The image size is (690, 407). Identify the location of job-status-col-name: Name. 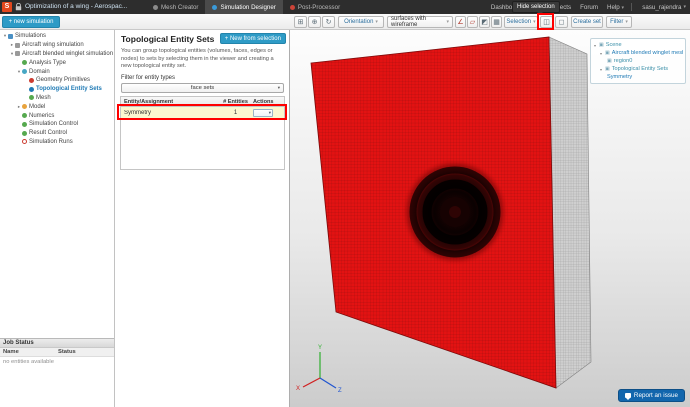
(11, 352).